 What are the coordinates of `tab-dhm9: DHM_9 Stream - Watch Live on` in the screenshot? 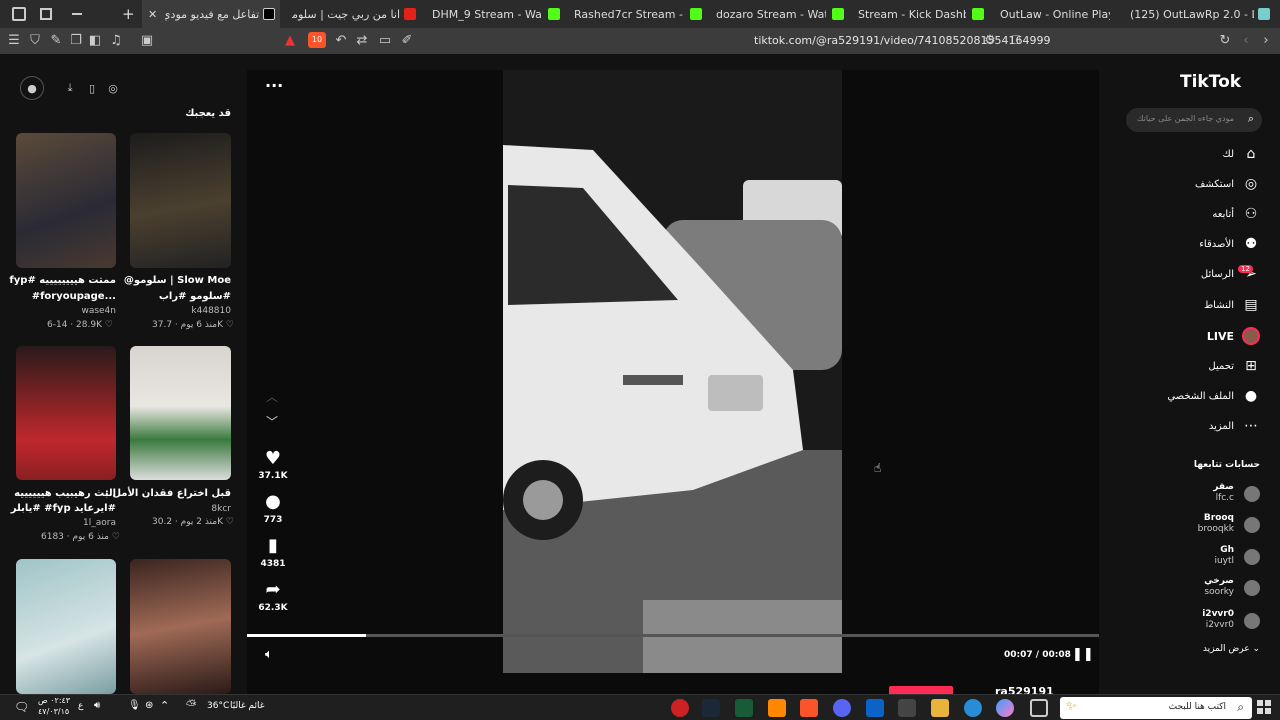 It's located at (495, 14).